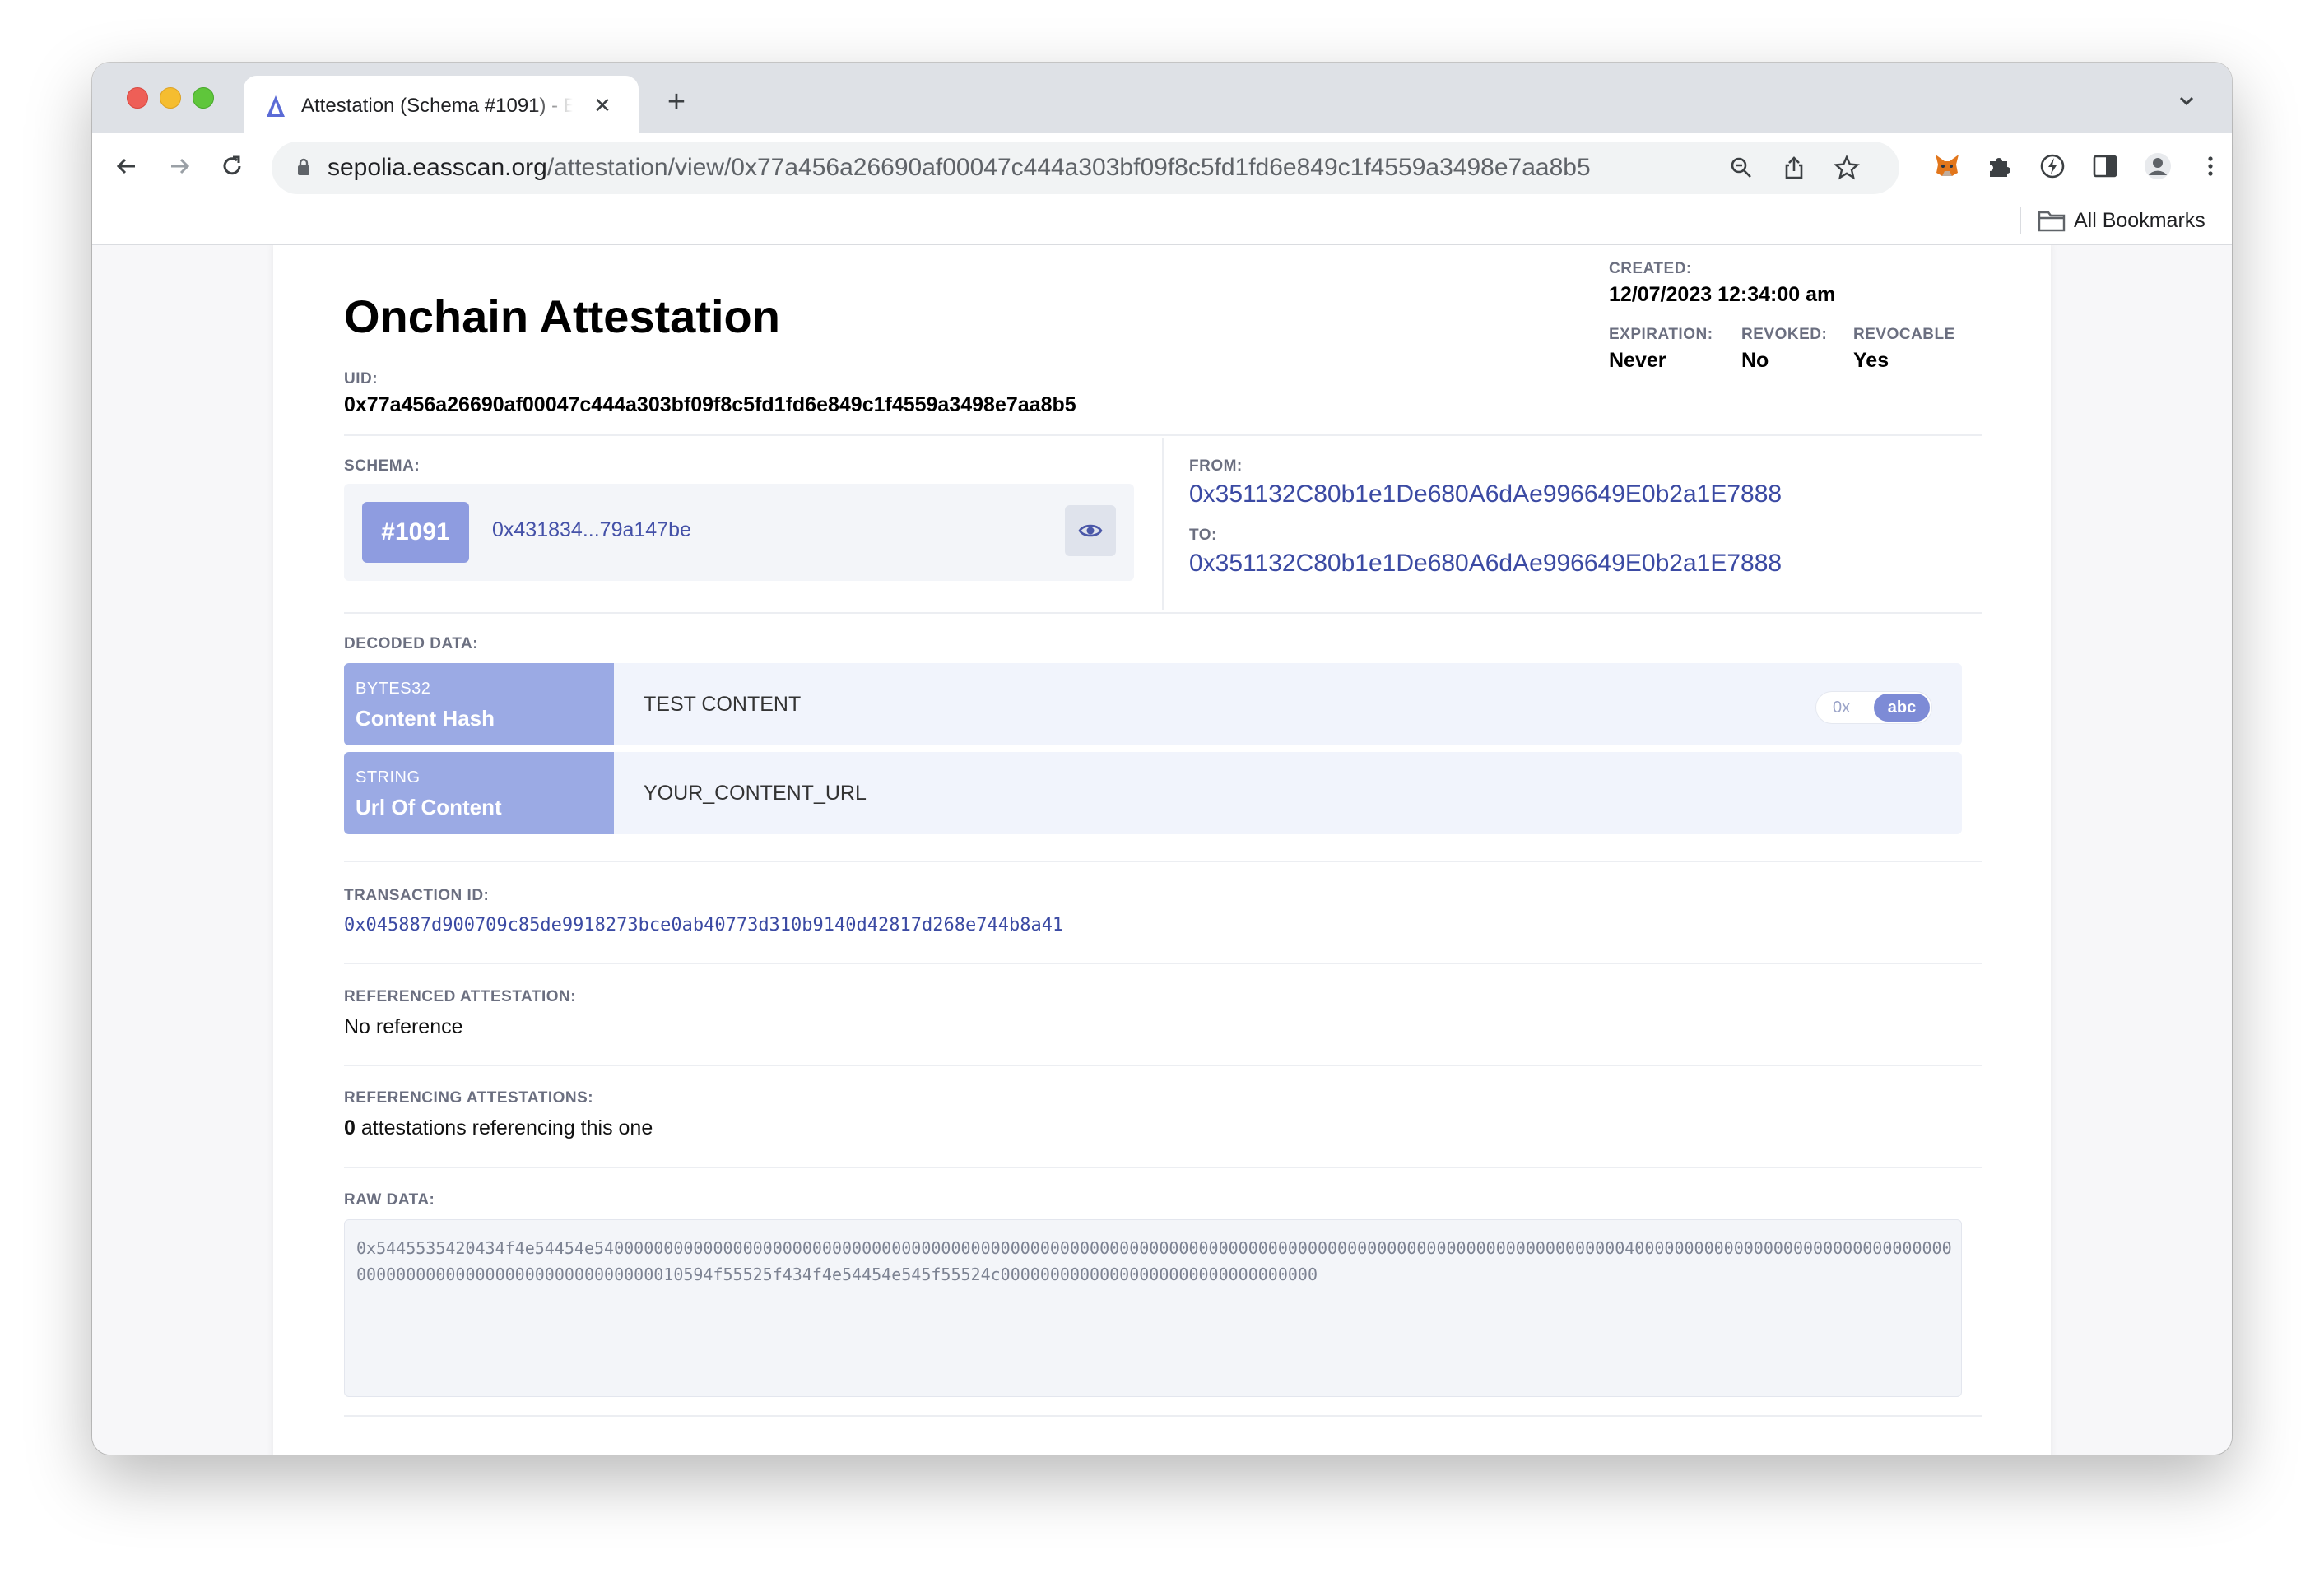 This screenshot has width=2324, height=1578. Describe the element at coordinates (179, 166) in the screenshot. I see `forward-arrow-icon` at that location.